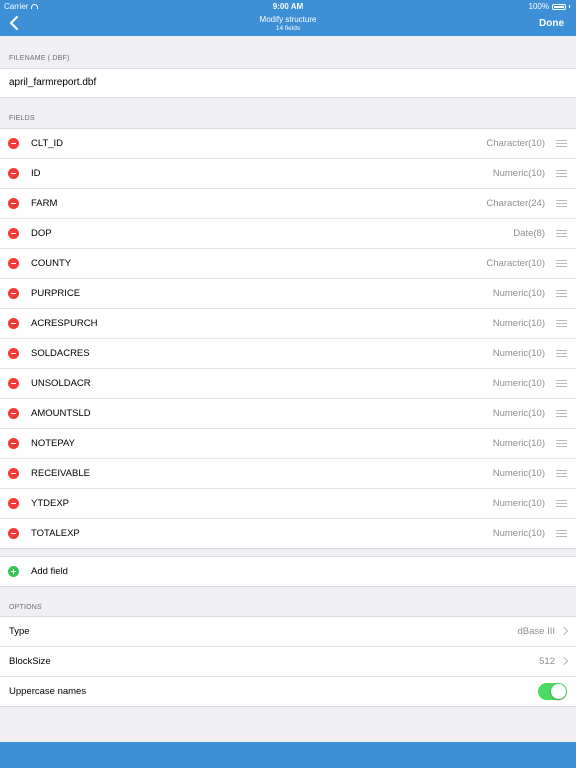  I want to click on filename-field: april_farmreport.dbf, so click(288, 83).